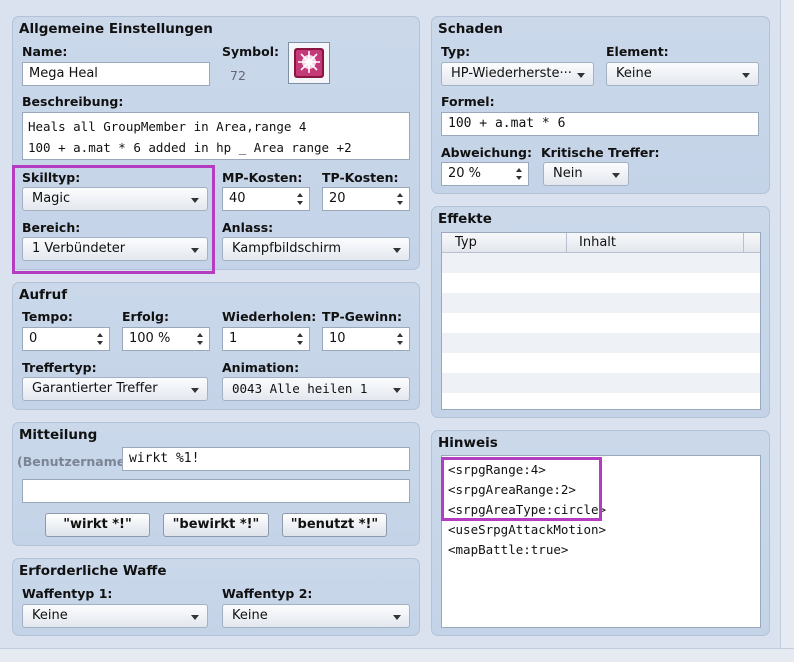  What do you see at coordinates (216, 525) in the screenshot?
I see `does-template-button: "bewirkt *!"` at bounding box center [216, 525].